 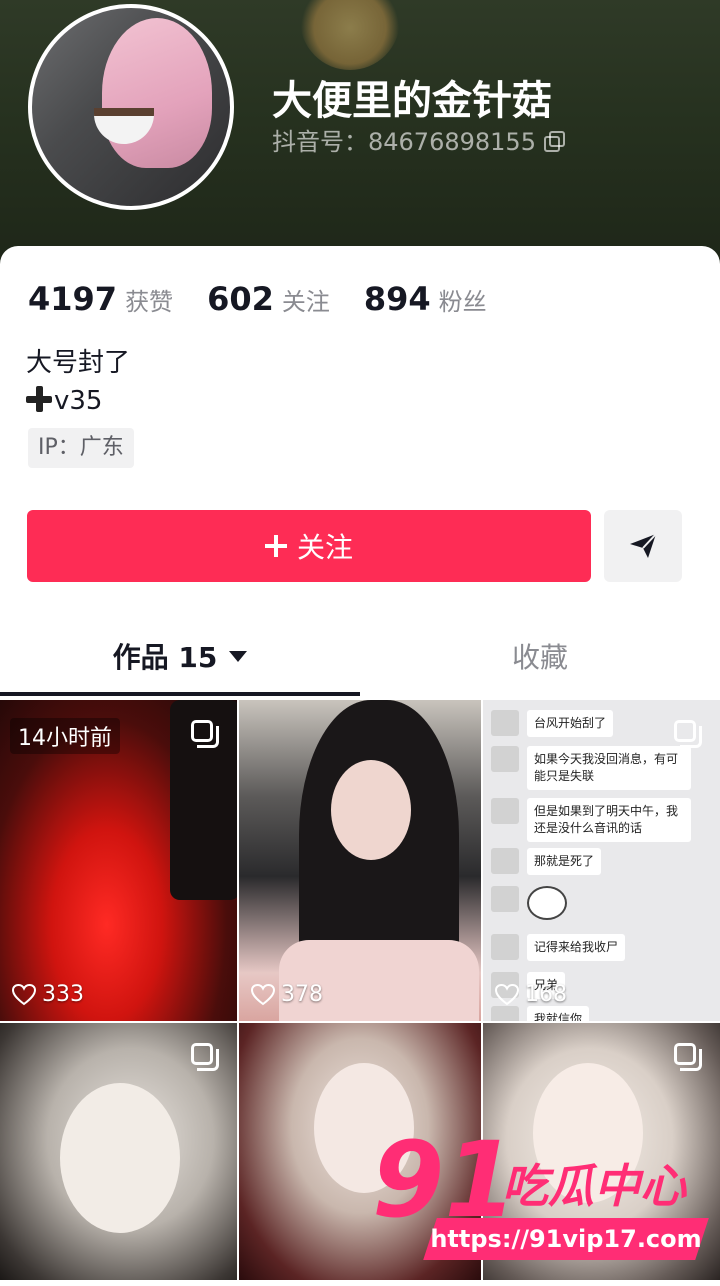 I want to click on stat-followers: 894 粉丝, so click(x=425, y=299).